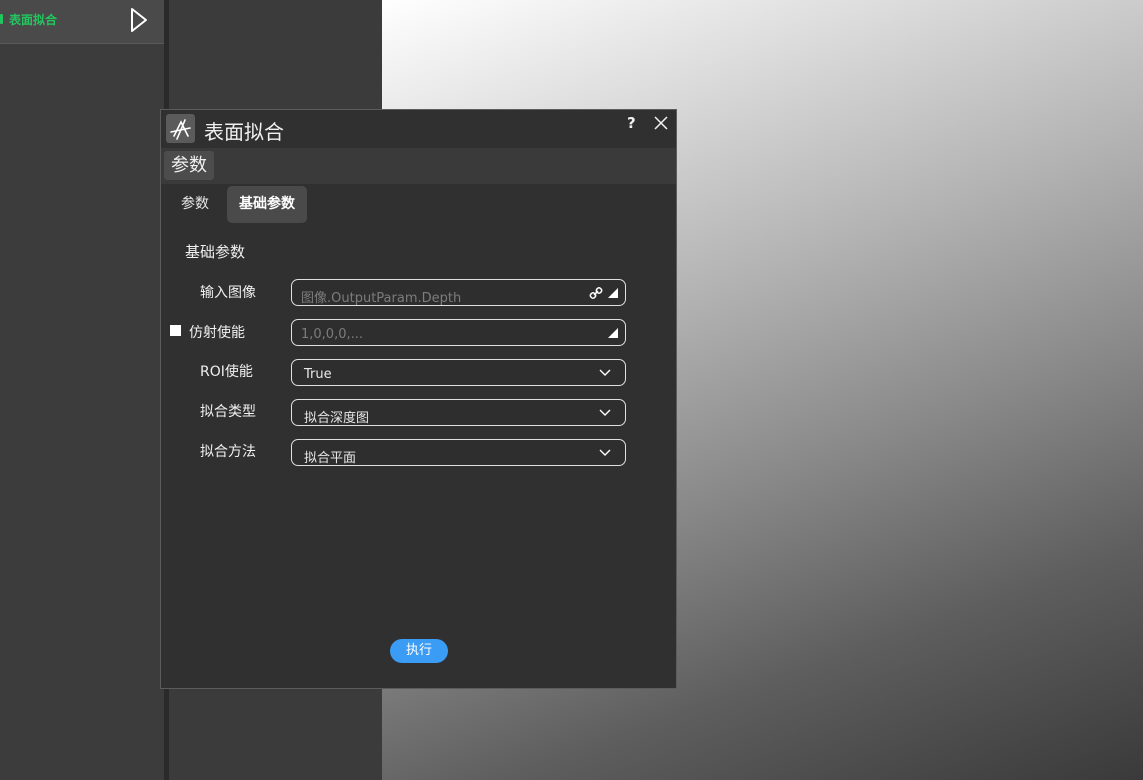  Describe the element at coordinates (318, 374) in the screenshot. I see `roi-enable-value: True` at that location.